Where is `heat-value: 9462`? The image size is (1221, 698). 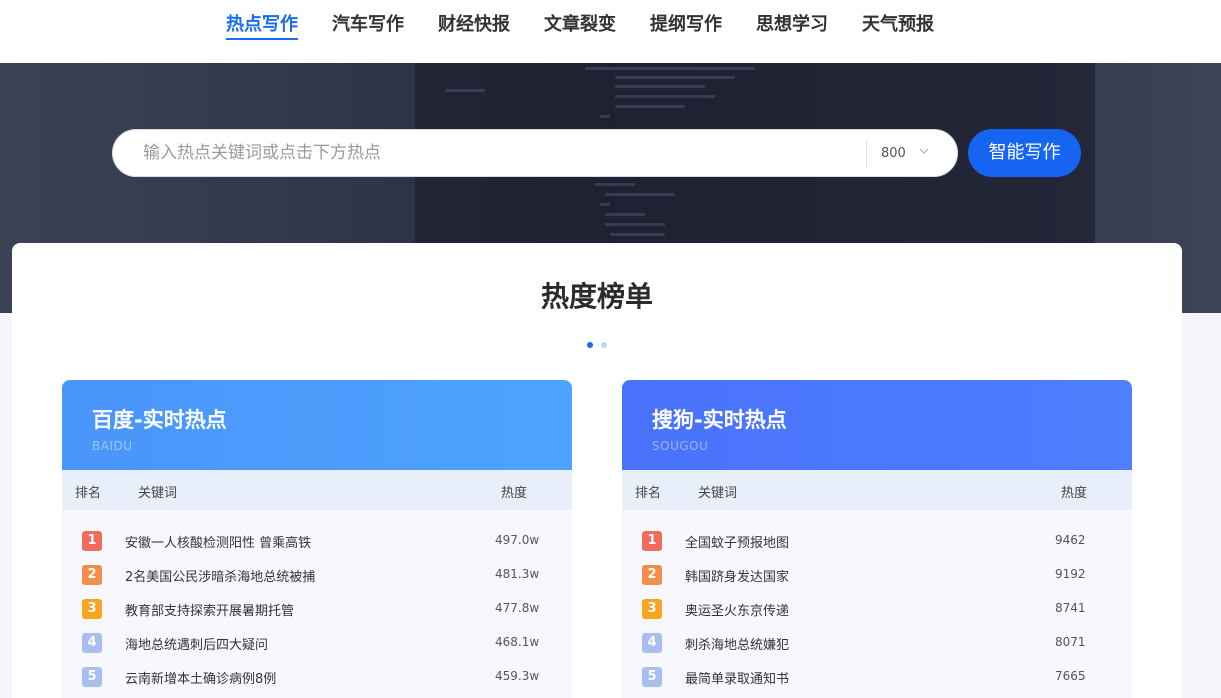 heat-value: 9462 is located at coordinates (1070, 540).